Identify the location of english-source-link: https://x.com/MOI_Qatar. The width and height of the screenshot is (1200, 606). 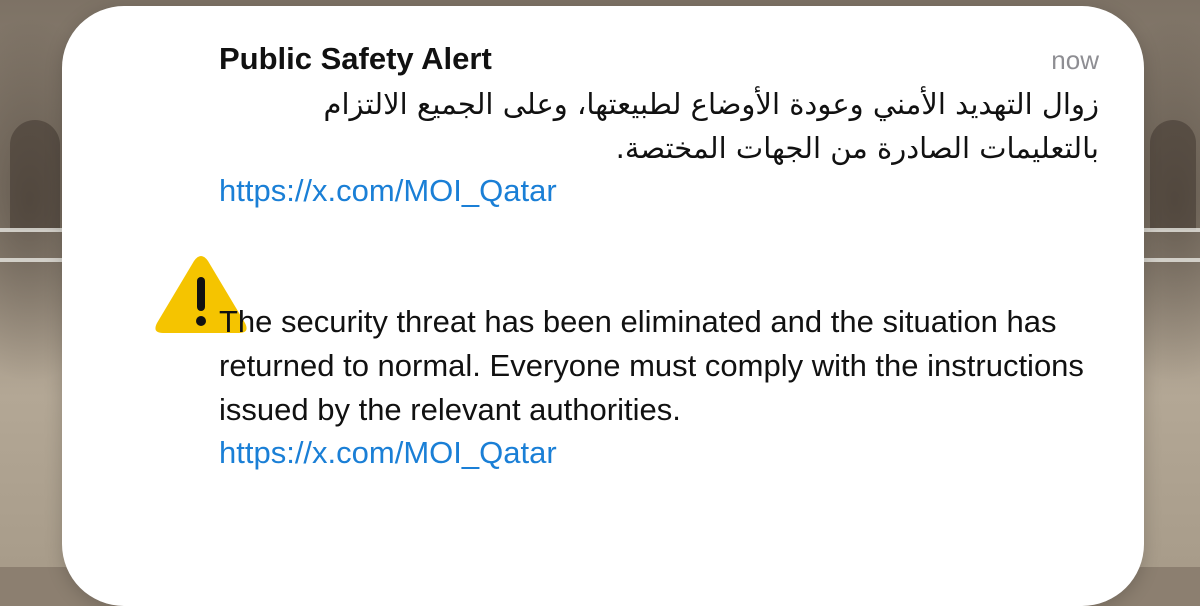
(659, 453).